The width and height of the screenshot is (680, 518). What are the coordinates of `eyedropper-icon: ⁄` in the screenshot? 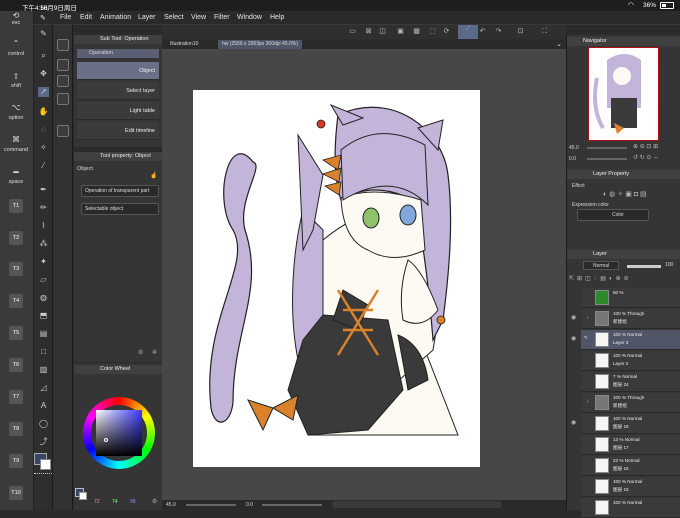 It's located at (43, 166).